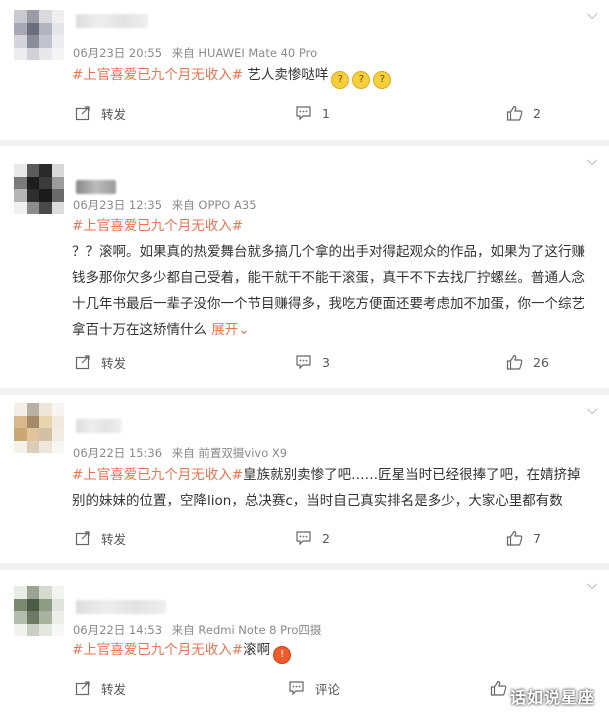  Describe the element at coordinates (326, 113) in the screenshot. I see `comment-count: 1` at that location.